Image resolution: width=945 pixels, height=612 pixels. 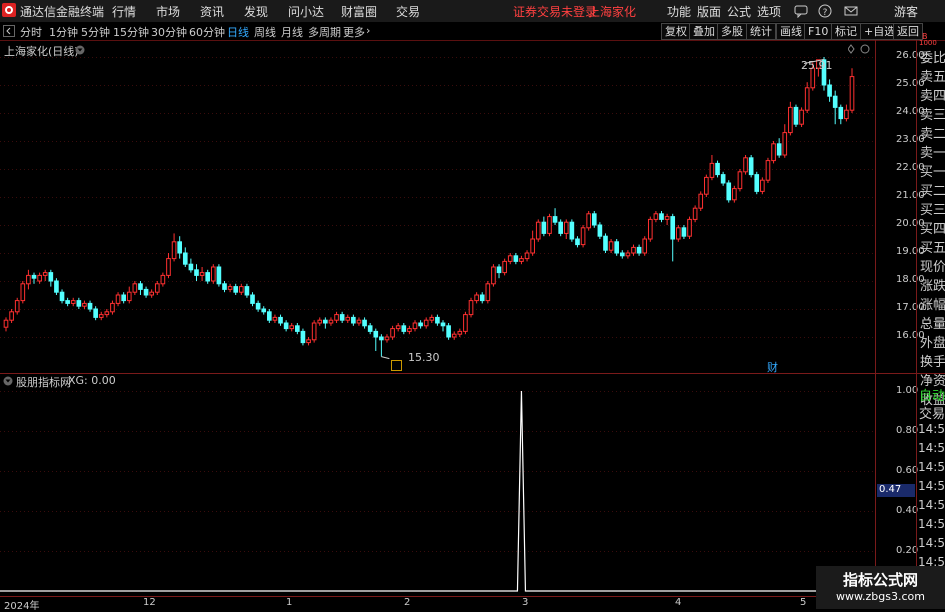 What do you see at coordinates (168, 11) in the screenshot?
I see `menu-item-market: 市场` at bounding box center [168, 11].